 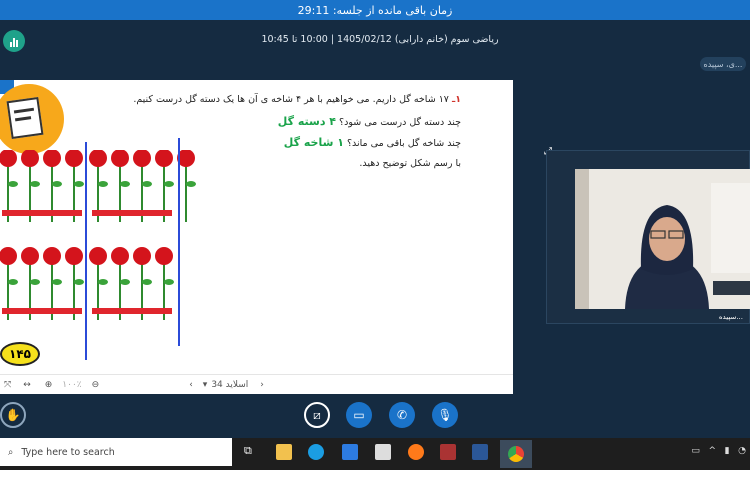 I want to click on windows-taskbar: ⌕ Type here to search ⧉ ▭ ^ ▮ ◔, so click(x=375, y=454).